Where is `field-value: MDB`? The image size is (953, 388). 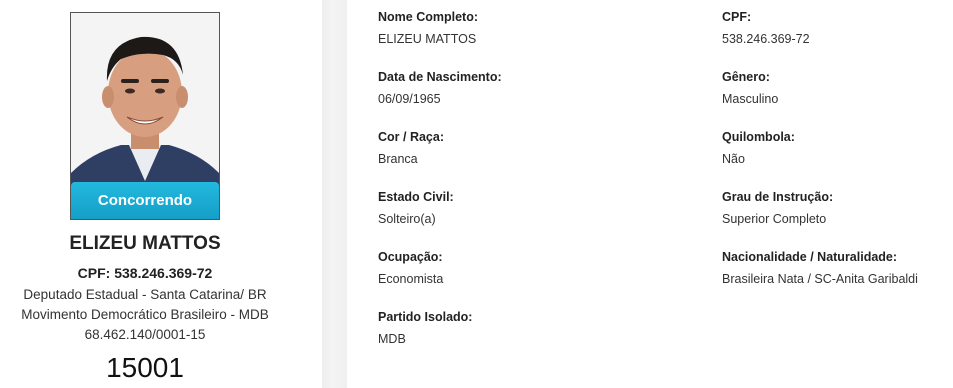
field-value: MDB is located at coordinates (392, 339).